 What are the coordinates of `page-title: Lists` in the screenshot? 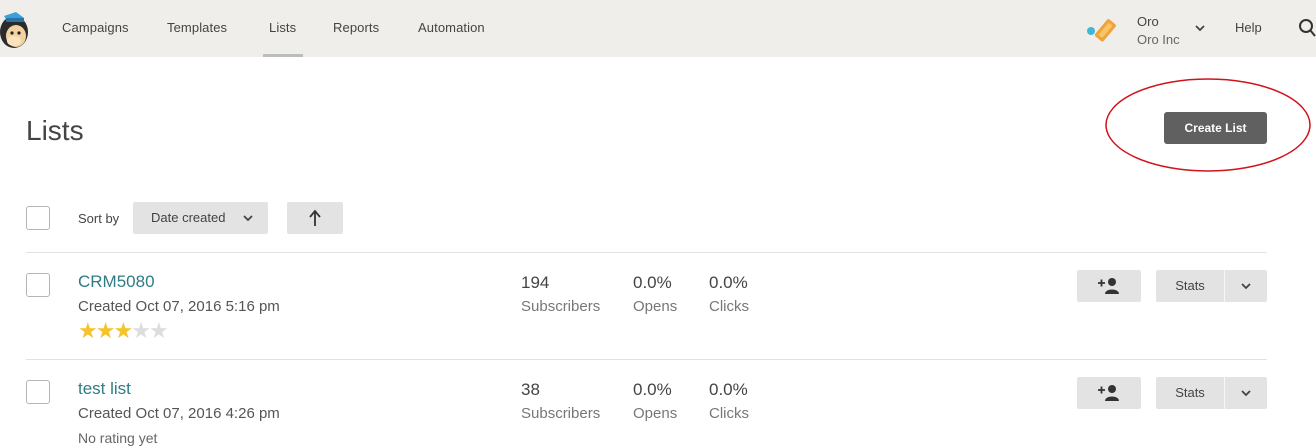 It's located at (55, 130).